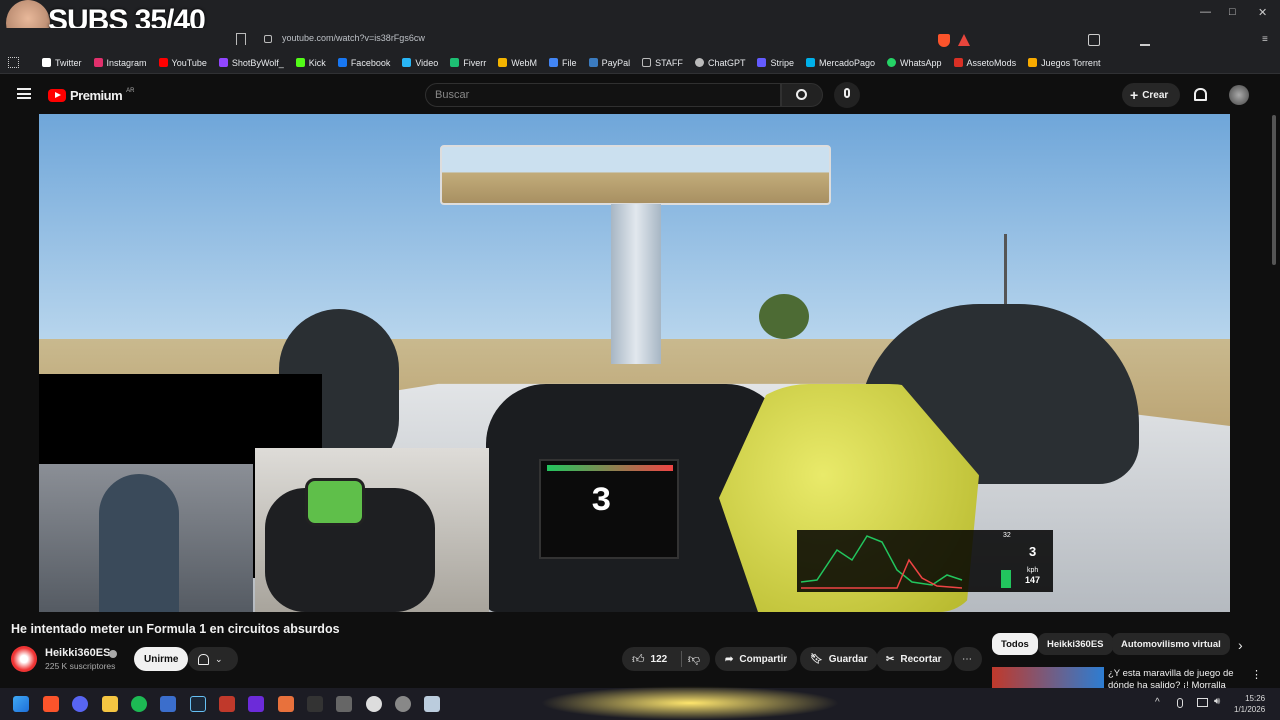  What do you see at coordinates (756, 659) in the screenshot?
I see `share-button: ➦ Compartir` at bounding box center [756, 659].